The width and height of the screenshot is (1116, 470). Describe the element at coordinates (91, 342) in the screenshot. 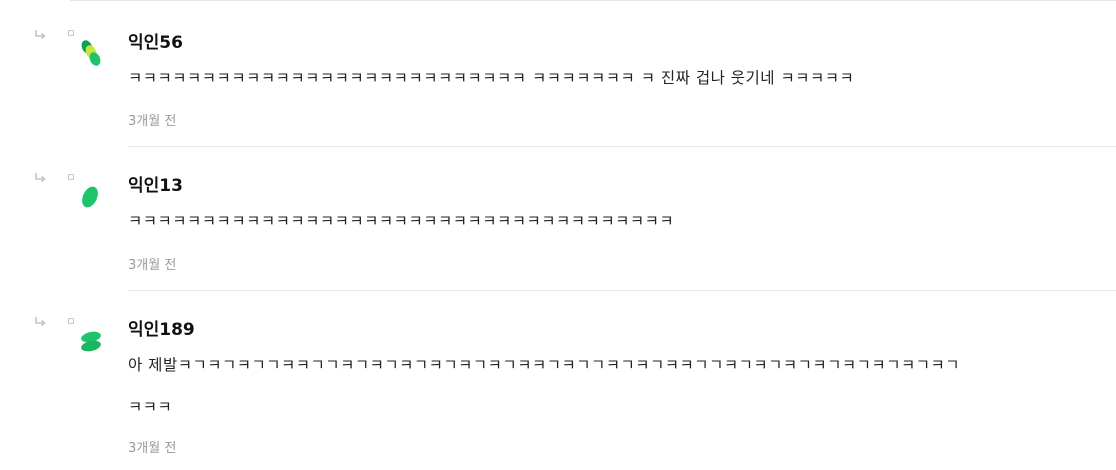

I see `green-stack-icon` at that location.